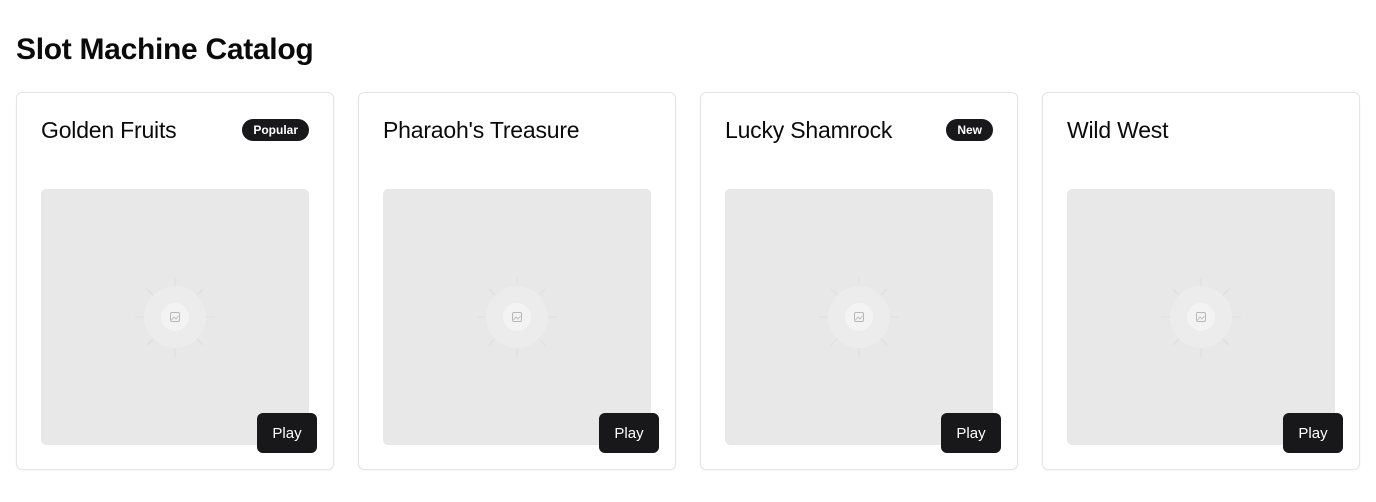 Image resolution: width=1376 pixels, height=502 pixels. Describe the element at coordinates (969, 130) in the screenshot. I see `status-badge: New` at that location.